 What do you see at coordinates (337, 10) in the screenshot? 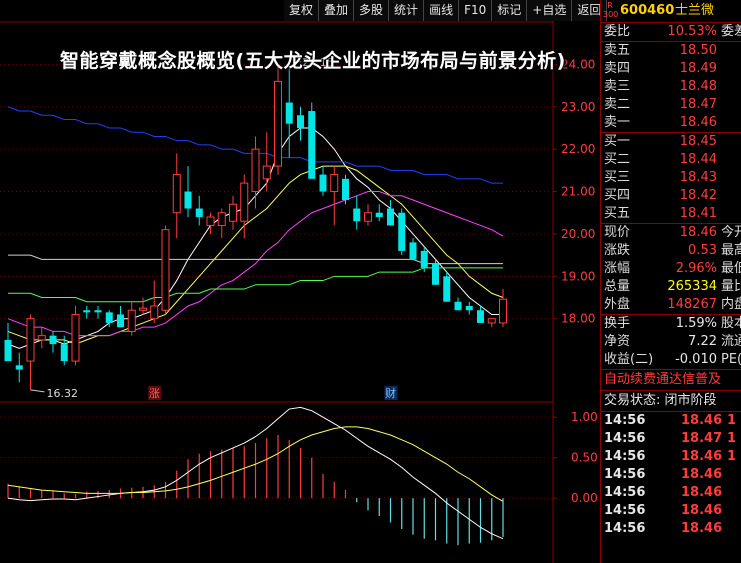
I see `toolbar-button-1: 叠加` at bounding box center [337, 10].